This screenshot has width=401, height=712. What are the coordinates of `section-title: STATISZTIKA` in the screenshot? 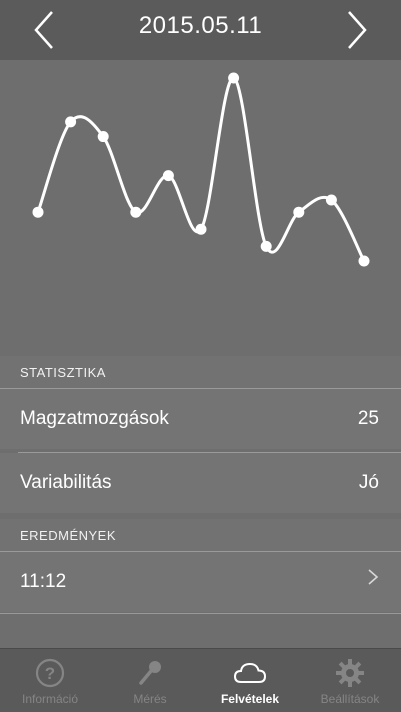 It's located at (63, 372).